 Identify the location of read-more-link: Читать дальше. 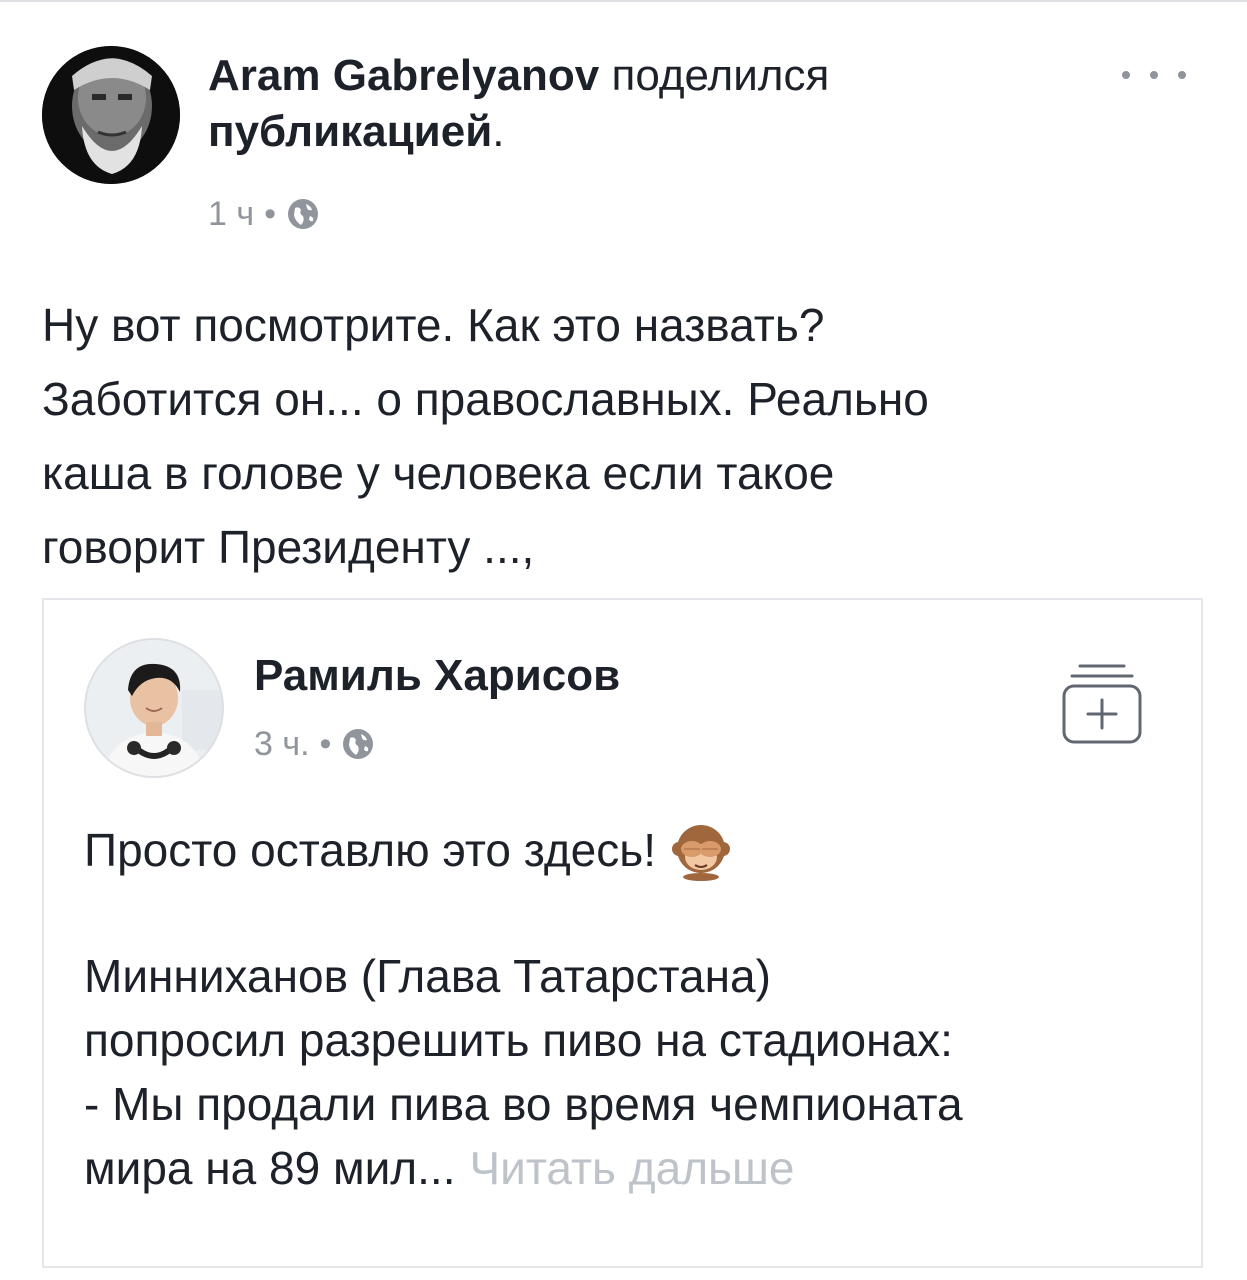
(631, 1168).